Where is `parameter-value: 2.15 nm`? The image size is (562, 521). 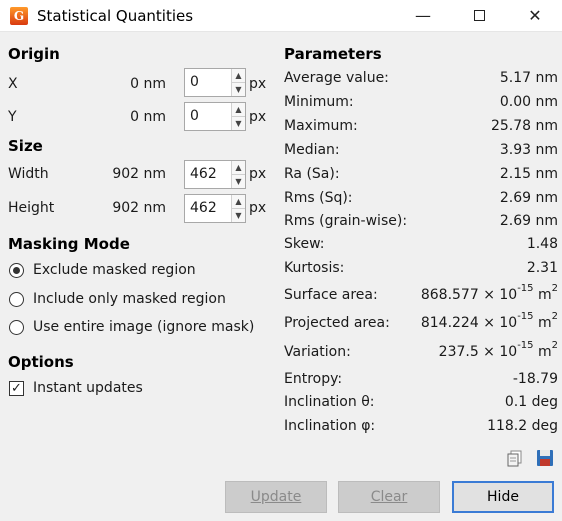
parameter-value: 2.15 nm is located at coordinates (528, 174).